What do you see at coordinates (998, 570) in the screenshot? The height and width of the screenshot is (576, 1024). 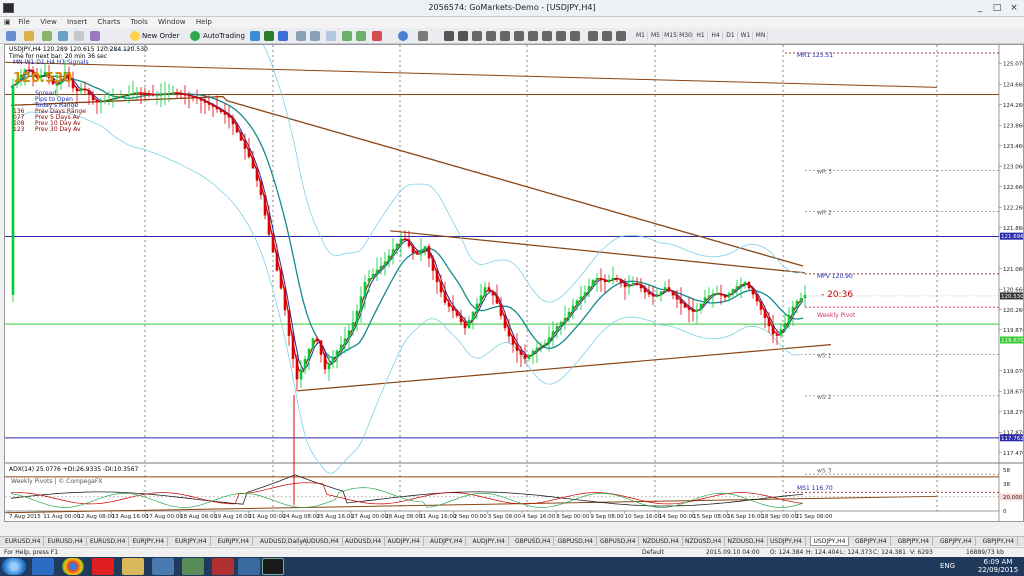 I see `clock-date: 22/09/2015` at bounding box center [998, 570].